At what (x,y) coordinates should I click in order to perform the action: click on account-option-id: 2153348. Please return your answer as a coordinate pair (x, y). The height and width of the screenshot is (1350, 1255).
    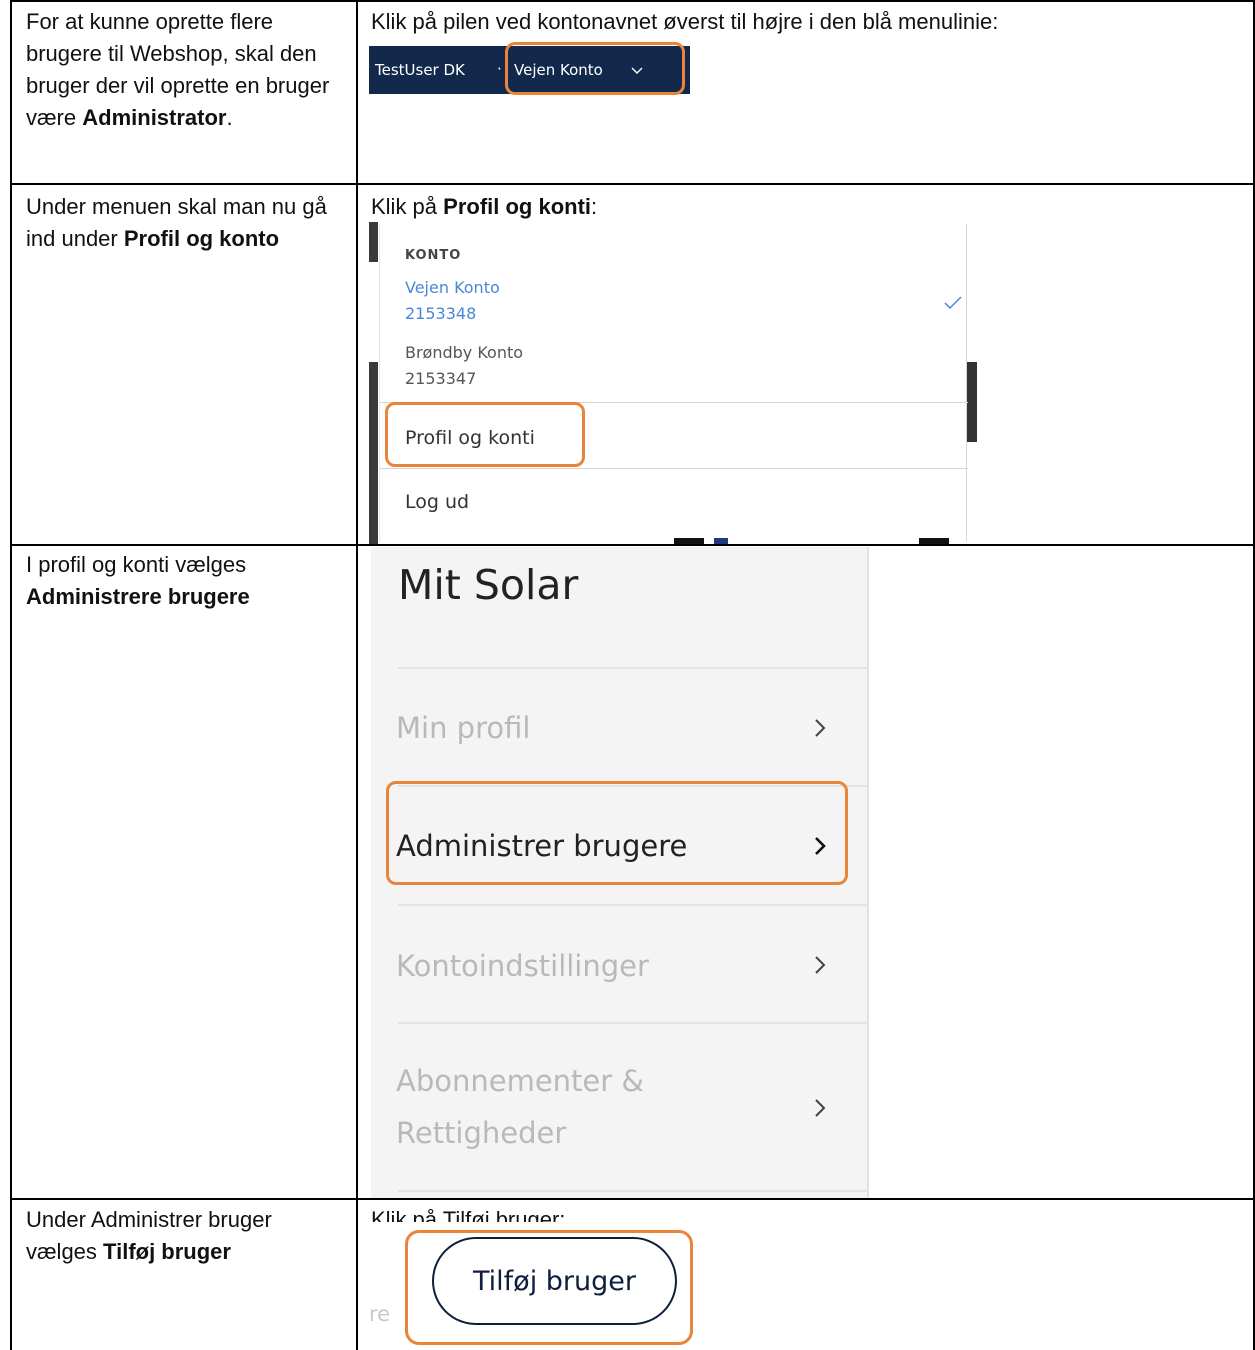
    Looking at the image, I should click on (440, 313).